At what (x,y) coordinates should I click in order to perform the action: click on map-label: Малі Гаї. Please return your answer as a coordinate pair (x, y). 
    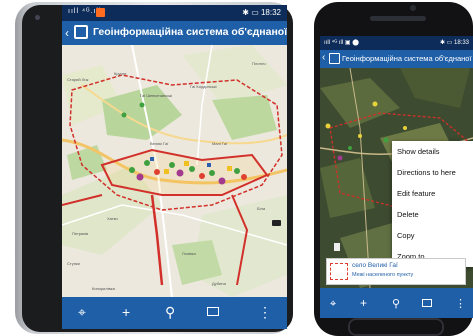
    Looking at the image, I should click on (220, 143).